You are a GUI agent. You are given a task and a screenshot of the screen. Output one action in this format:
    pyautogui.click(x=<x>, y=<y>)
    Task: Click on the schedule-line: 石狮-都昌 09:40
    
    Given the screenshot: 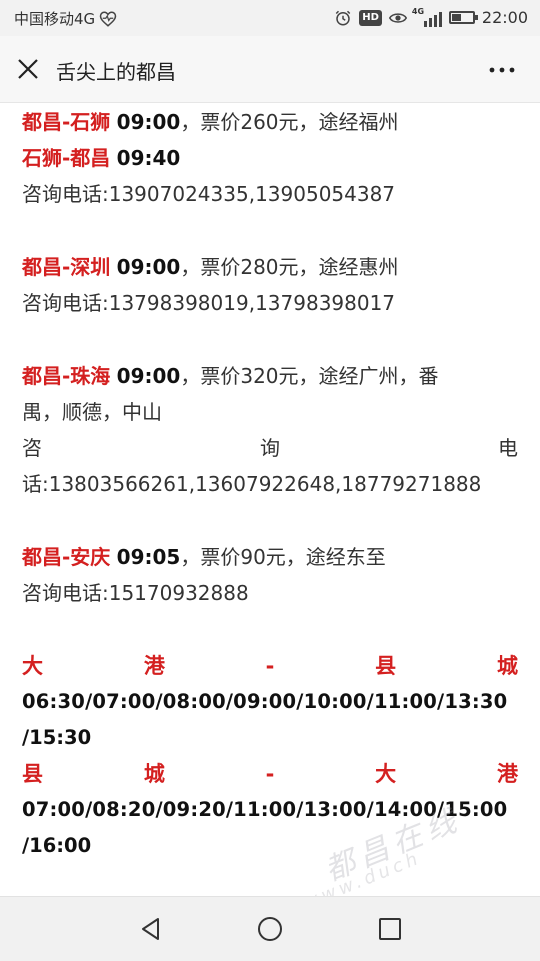 What is the action you would take?
    pyautogui.click(x=270, y=158)
    